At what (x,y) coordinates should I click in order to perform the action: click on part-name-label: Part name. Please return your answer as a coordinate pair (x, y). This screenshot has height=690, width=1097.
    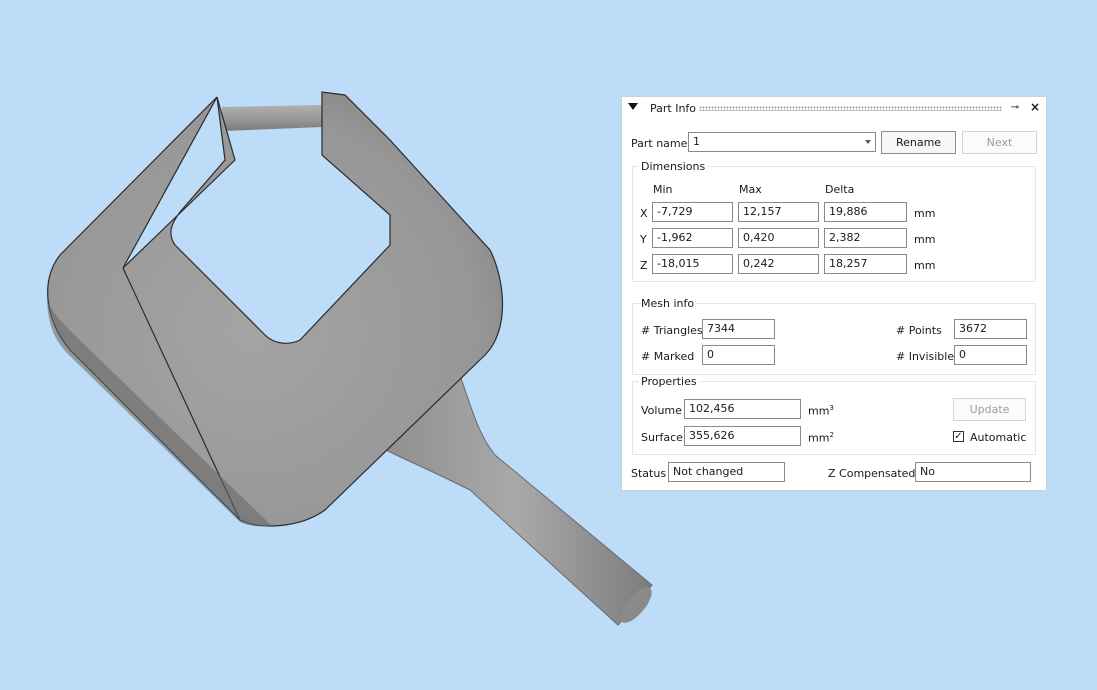
    Looking at the image, I should click on (659, 143).